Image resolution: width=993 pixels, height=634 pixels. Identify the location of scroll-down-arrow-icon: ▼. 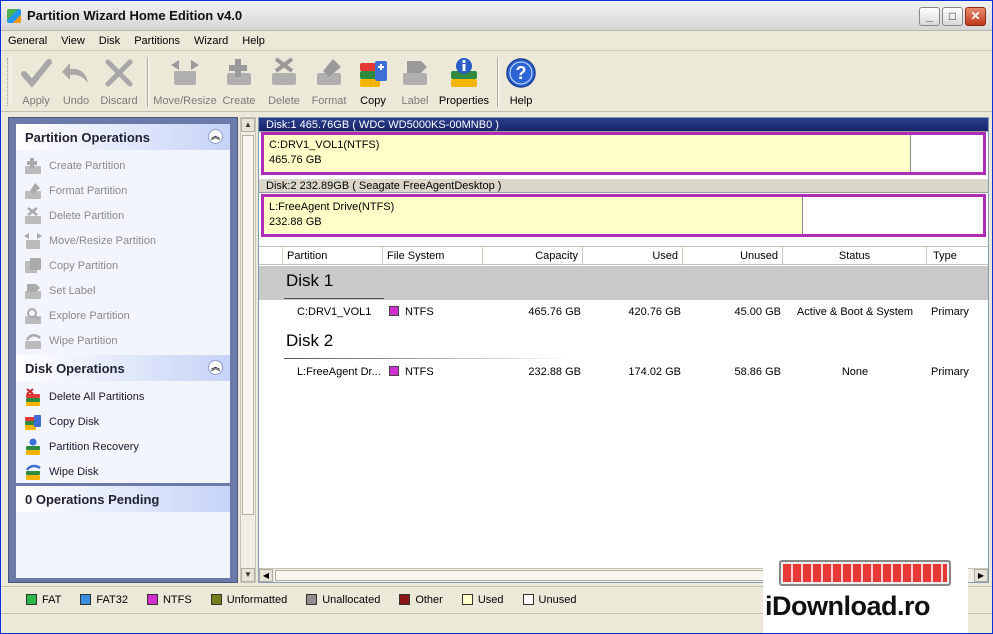
(248, 575).